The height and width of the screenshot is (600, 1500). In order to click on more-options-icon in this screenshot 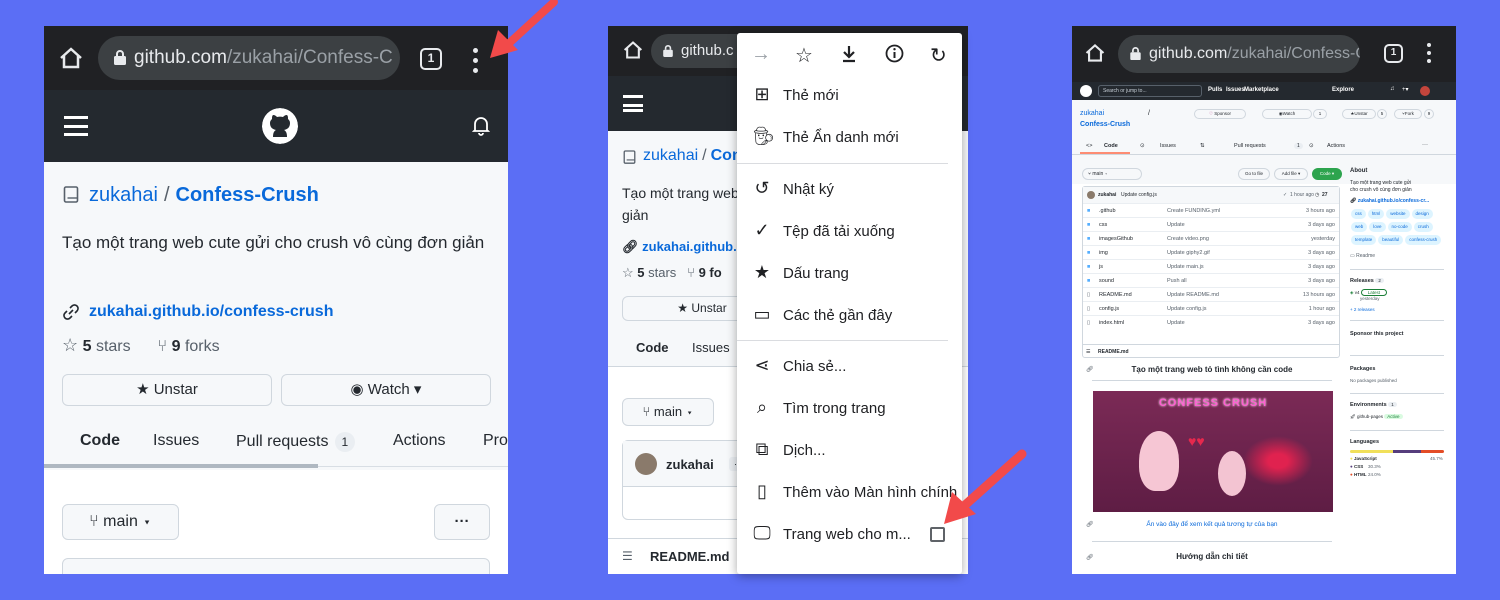, I will do `click(476, 61)`.